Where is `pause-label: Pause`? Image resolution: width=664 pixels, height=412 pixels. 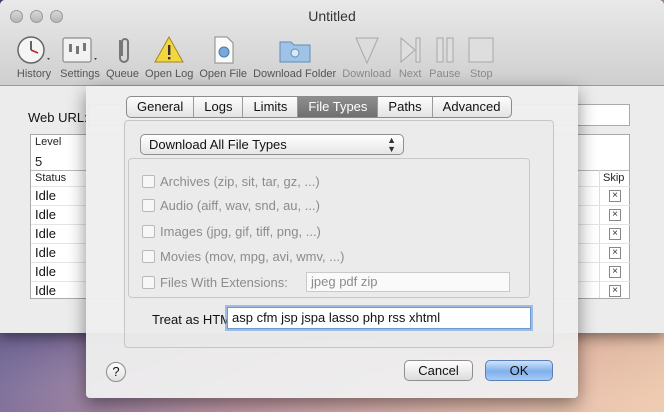 pause-label: Pause is located at coordinates (445, 74).